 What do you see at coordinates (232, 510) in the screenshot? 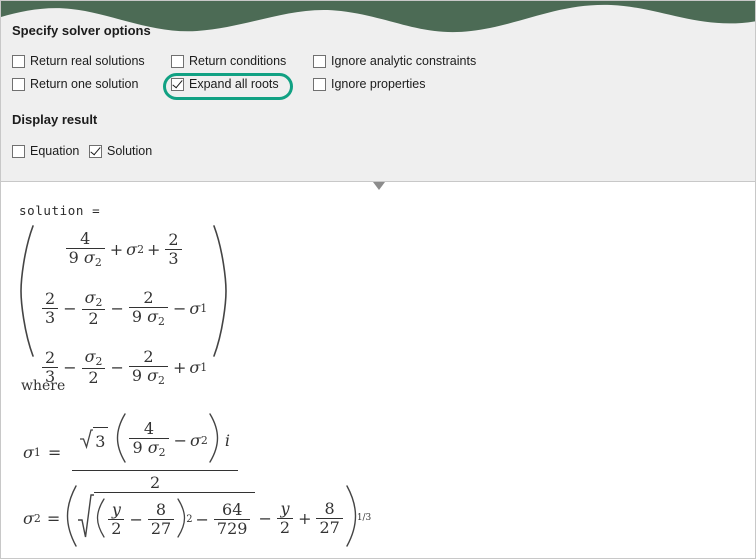
I see `fraction-numerator: 64` at bounding box center [232, 510].